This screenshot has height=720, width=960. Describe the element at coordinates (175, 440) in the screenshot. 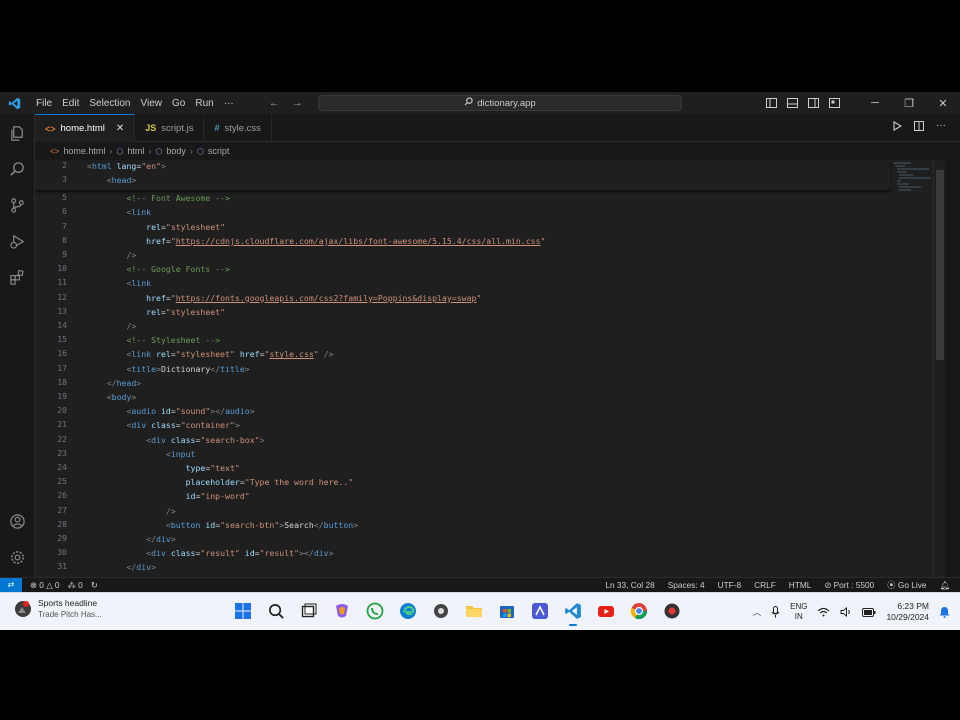

I see `code-line: <div class="search-box">` at that location.